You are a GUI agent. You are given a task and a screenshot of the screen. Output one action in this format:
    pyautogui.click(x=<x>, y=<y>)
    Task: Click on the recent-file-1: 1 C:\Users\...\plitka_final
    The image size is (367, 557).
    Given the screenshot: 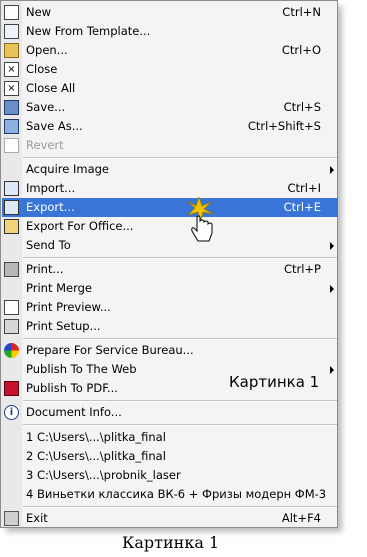 What is the action you would take?
    pyautogui.click(x=170, y=437)
    